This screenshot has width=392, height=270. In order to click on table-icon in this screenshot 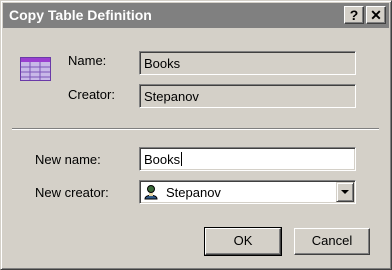, I will do `click(35, 70)`.